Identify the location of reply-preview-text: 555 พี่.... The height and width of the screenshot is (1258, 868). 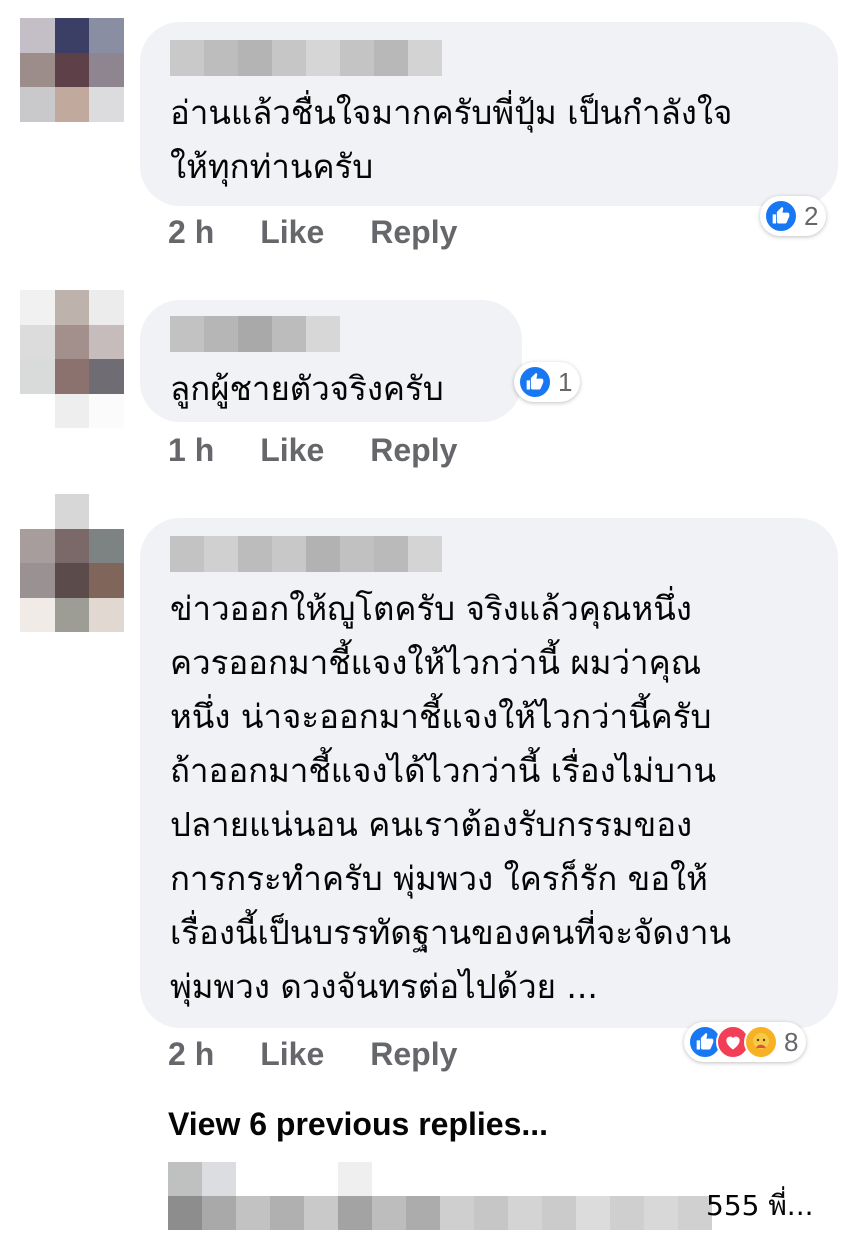
(760, 1206).